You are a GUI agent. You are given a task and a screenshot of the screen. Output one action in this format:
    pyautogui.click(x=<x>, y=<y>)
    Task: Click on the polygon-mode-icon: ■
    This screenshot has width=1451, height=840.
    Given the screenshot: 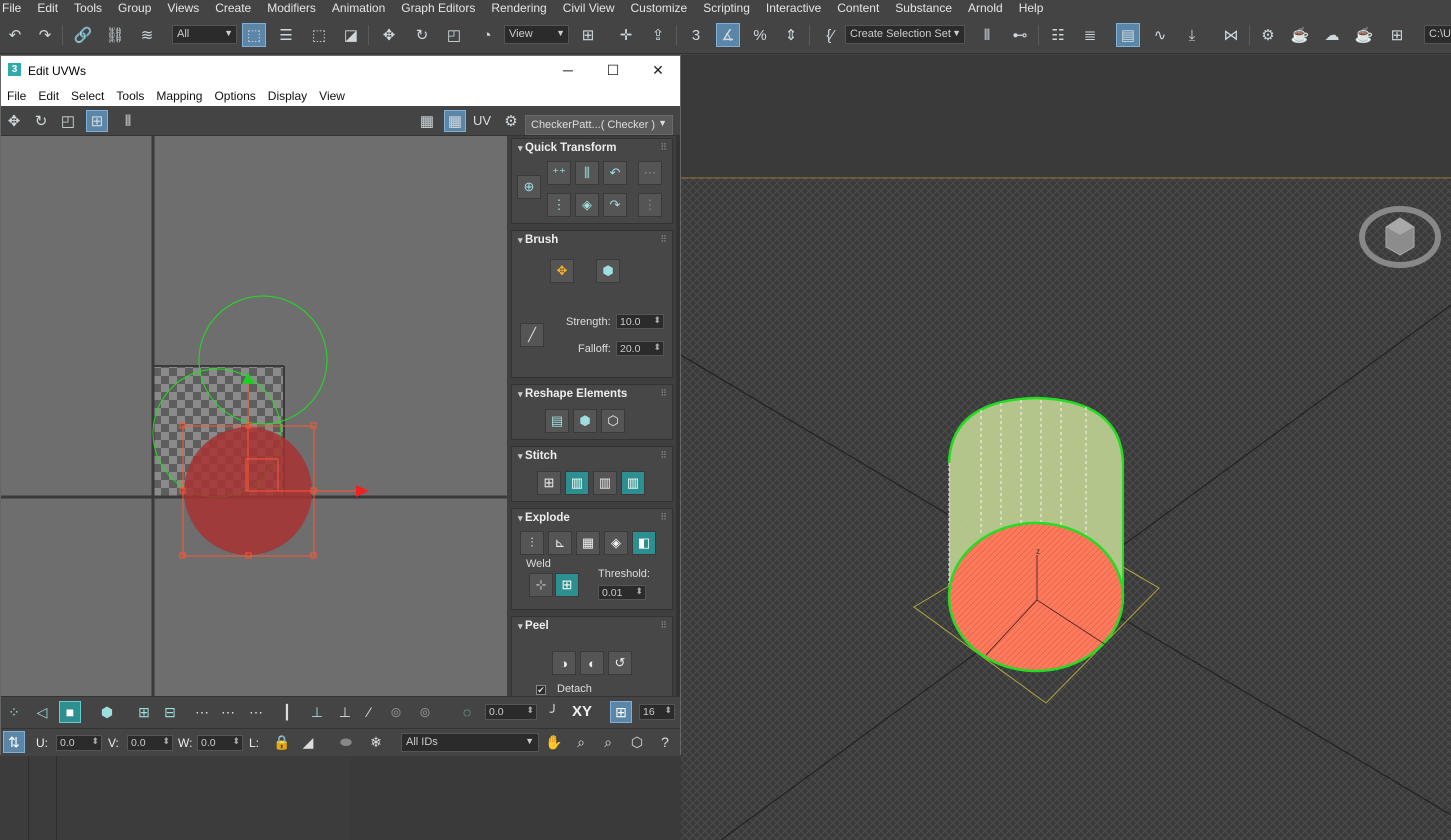 What is the action you would take?
    pyautogui.click(x=70, y=712)
    